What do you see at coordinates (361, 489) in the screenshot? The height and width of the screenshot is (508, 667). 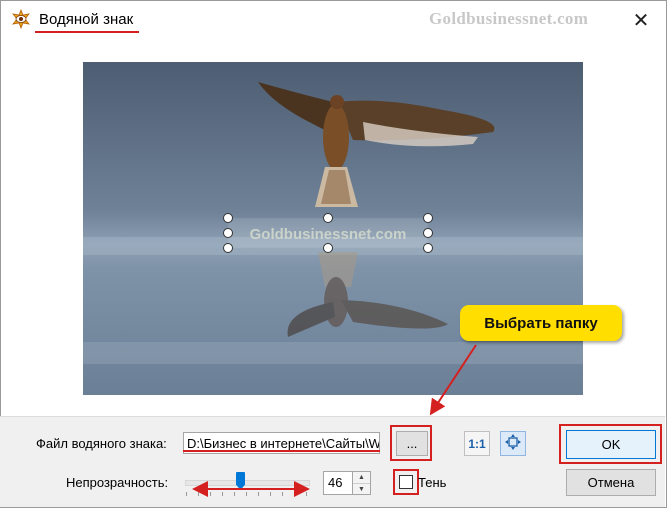 I see `spin-down-icon: ▼` at bounding box center [361, 489].